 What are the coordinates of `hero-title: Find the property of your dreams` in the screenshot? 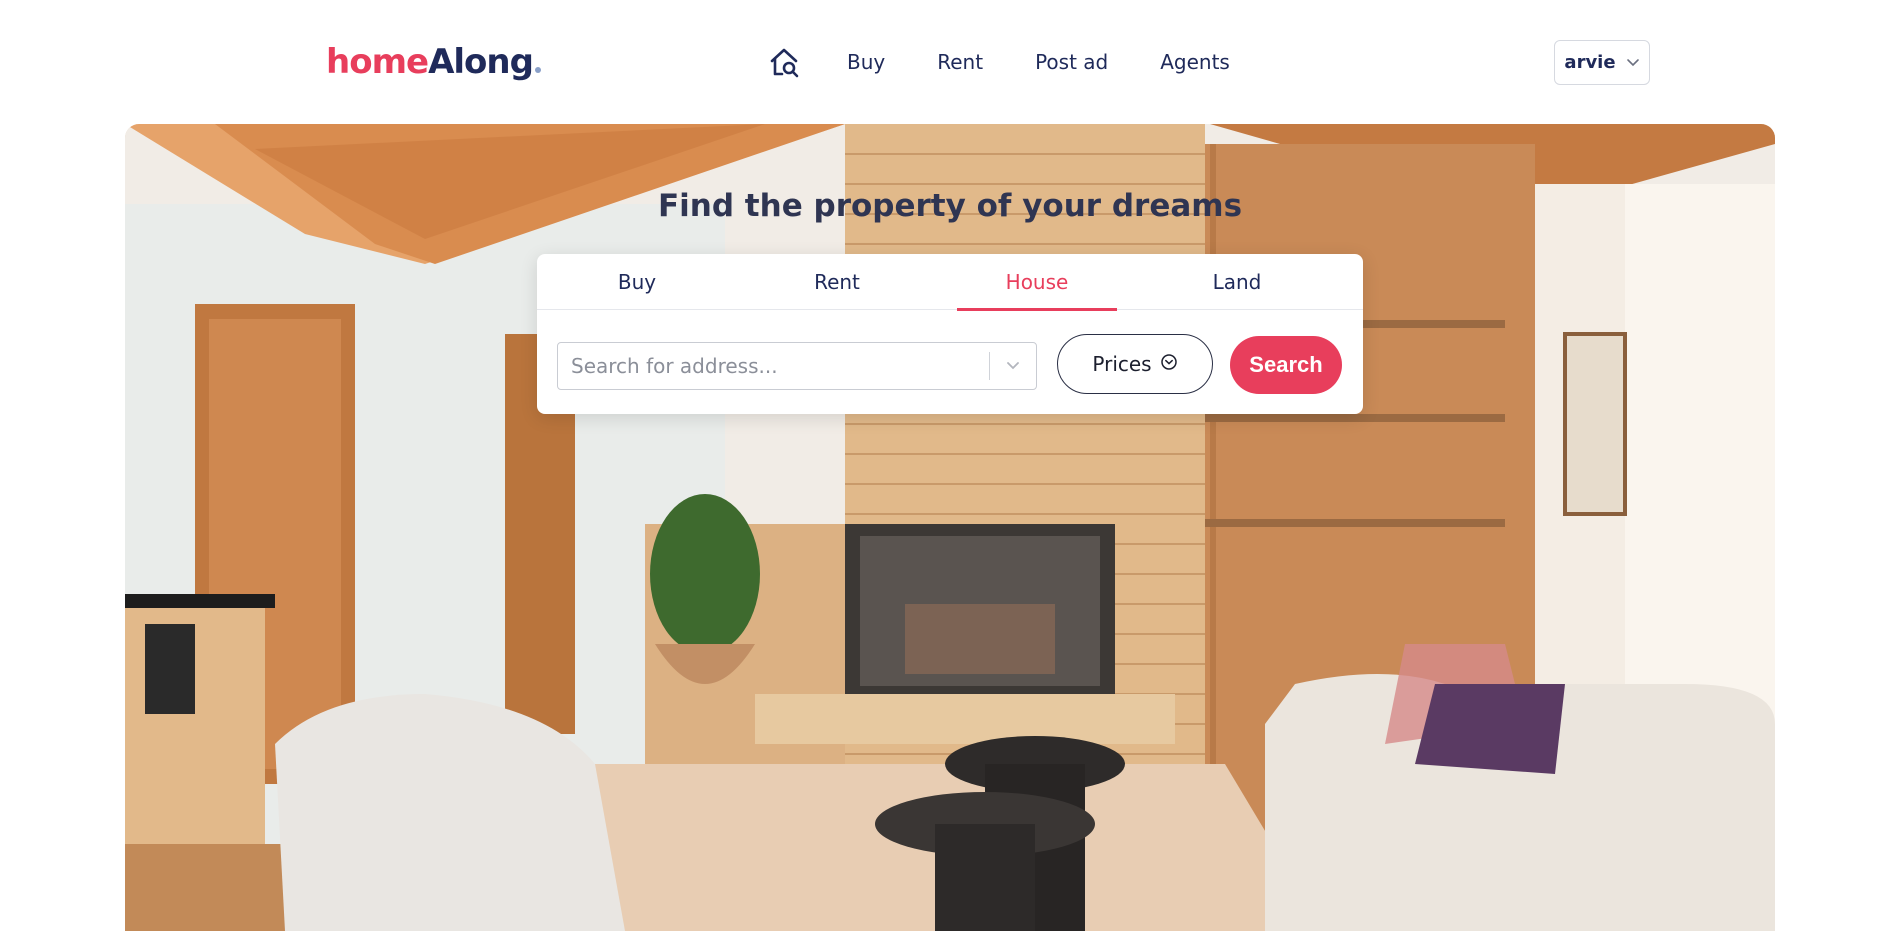 It's located at (950, 206).